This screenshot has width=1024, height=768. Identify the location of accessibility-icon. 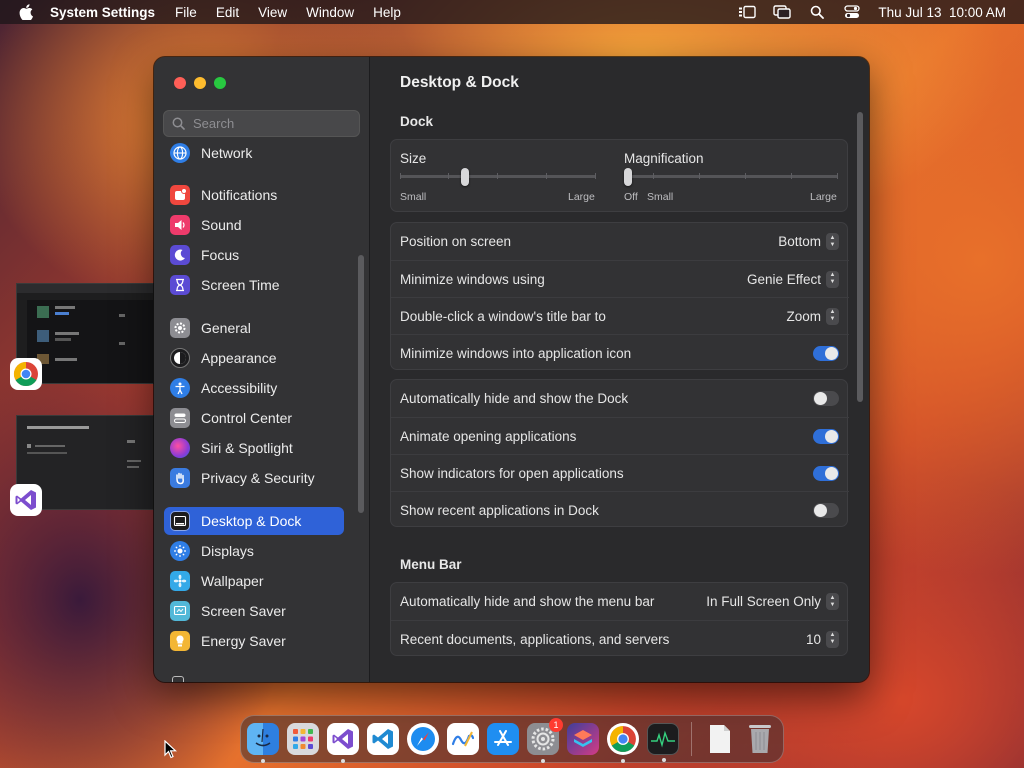
(180, 388).